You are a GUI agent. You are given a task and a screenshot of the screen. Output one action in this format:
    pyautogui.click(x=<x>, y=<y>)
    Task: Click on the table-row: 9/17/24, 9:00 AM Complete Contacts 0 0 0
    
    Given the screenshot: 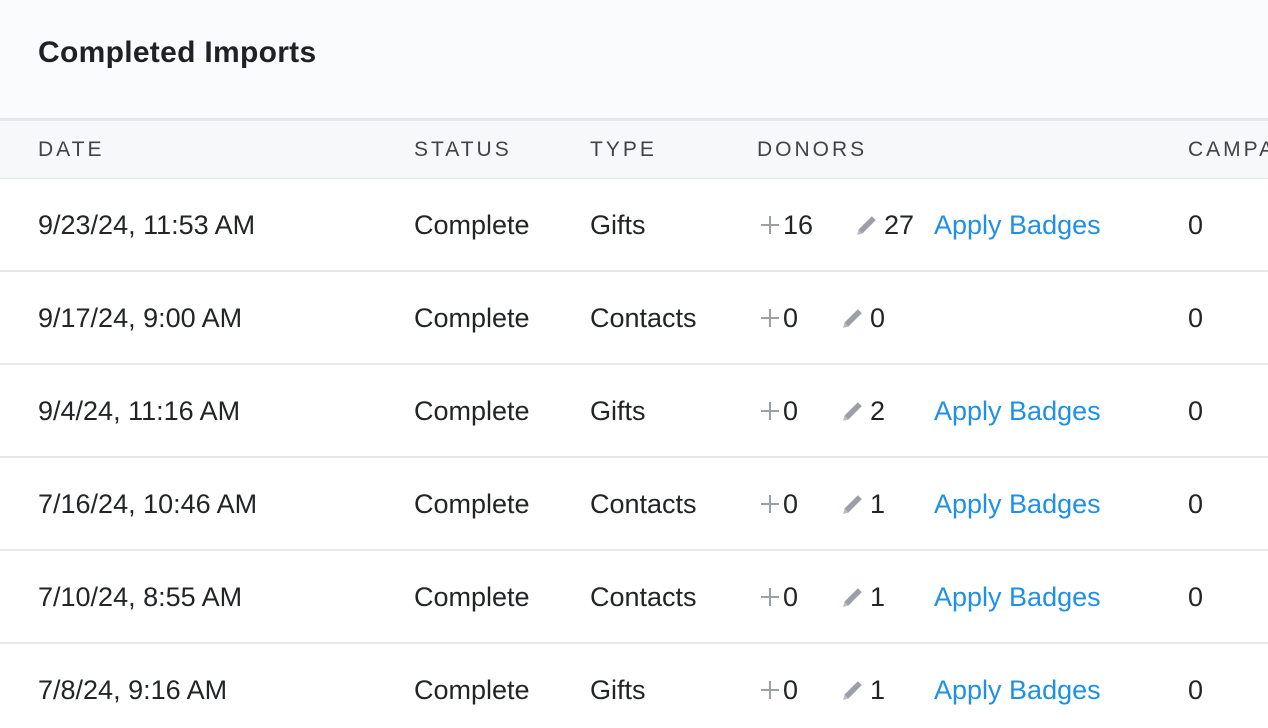 What is the action you would take?
    pyautogui.click(x=634, y=318)
    